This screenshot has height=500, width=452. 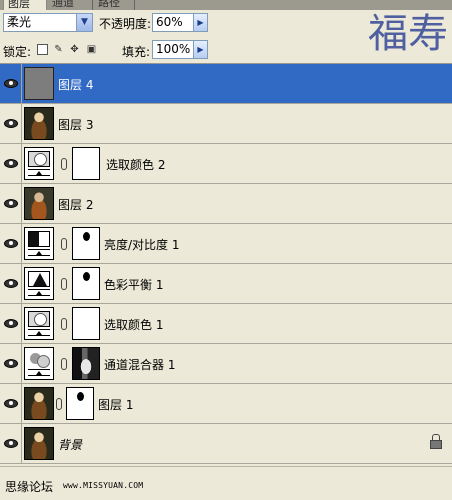 I want to click on opacity-label: 不透明度:, so click(x=125, y=24).